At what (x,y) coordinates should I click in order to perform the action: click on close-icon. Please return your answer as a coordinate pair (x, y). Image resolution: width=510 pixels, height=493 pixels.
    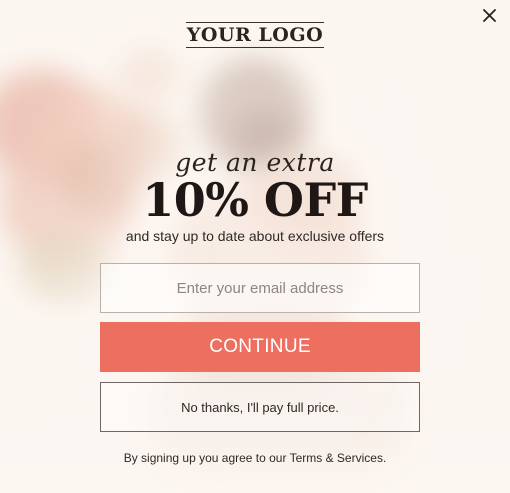
    Looking at the image, I should click on (489, 15).